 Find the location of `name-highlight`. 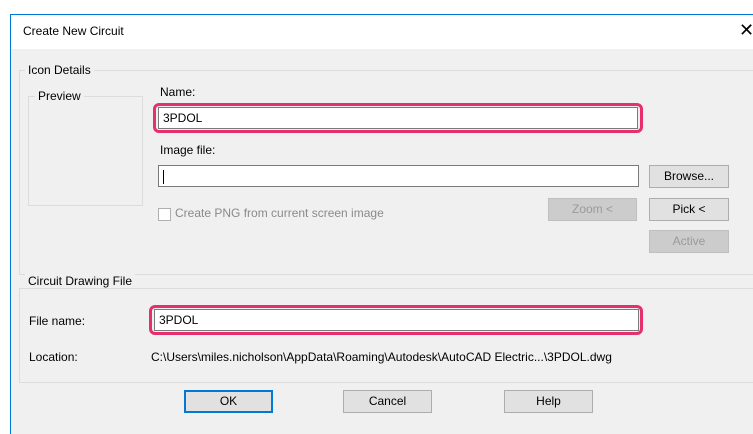

name-highlight is located at coordinates (398, 118).